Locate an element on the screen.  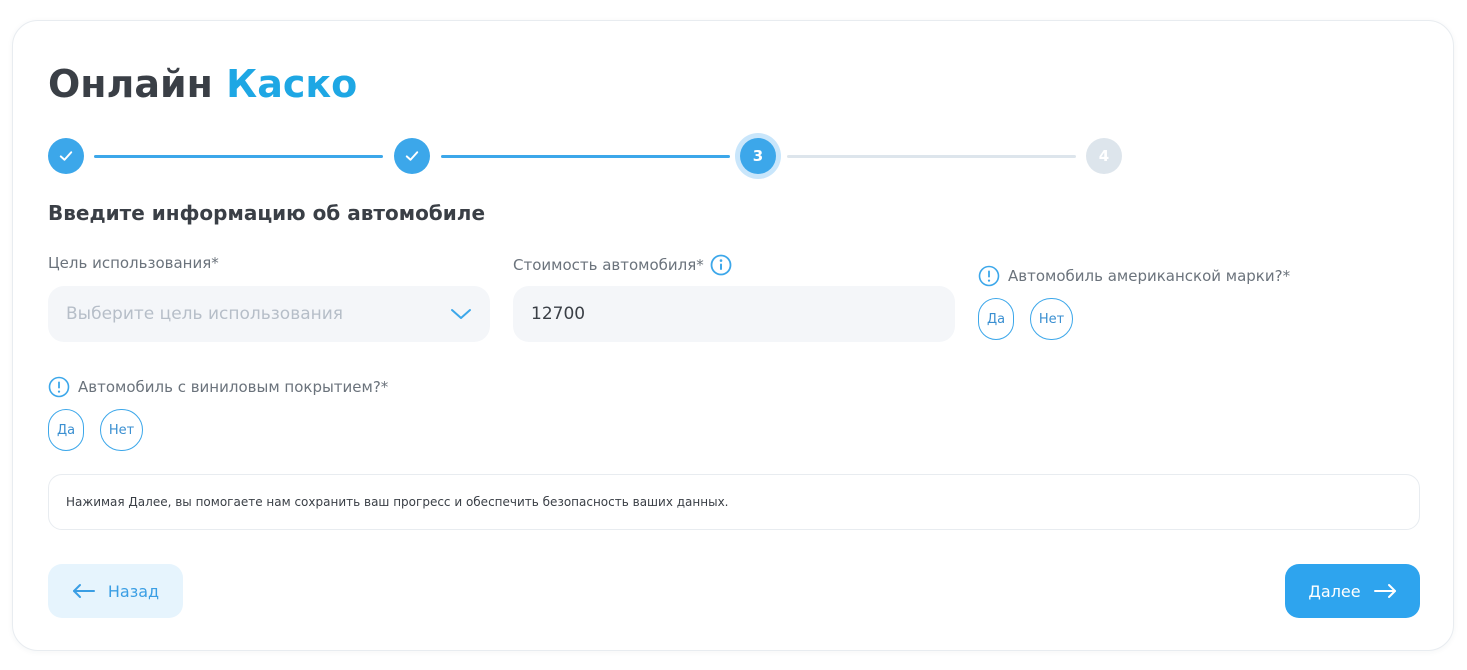
step-2-completed is located at coordinates (412, 156).